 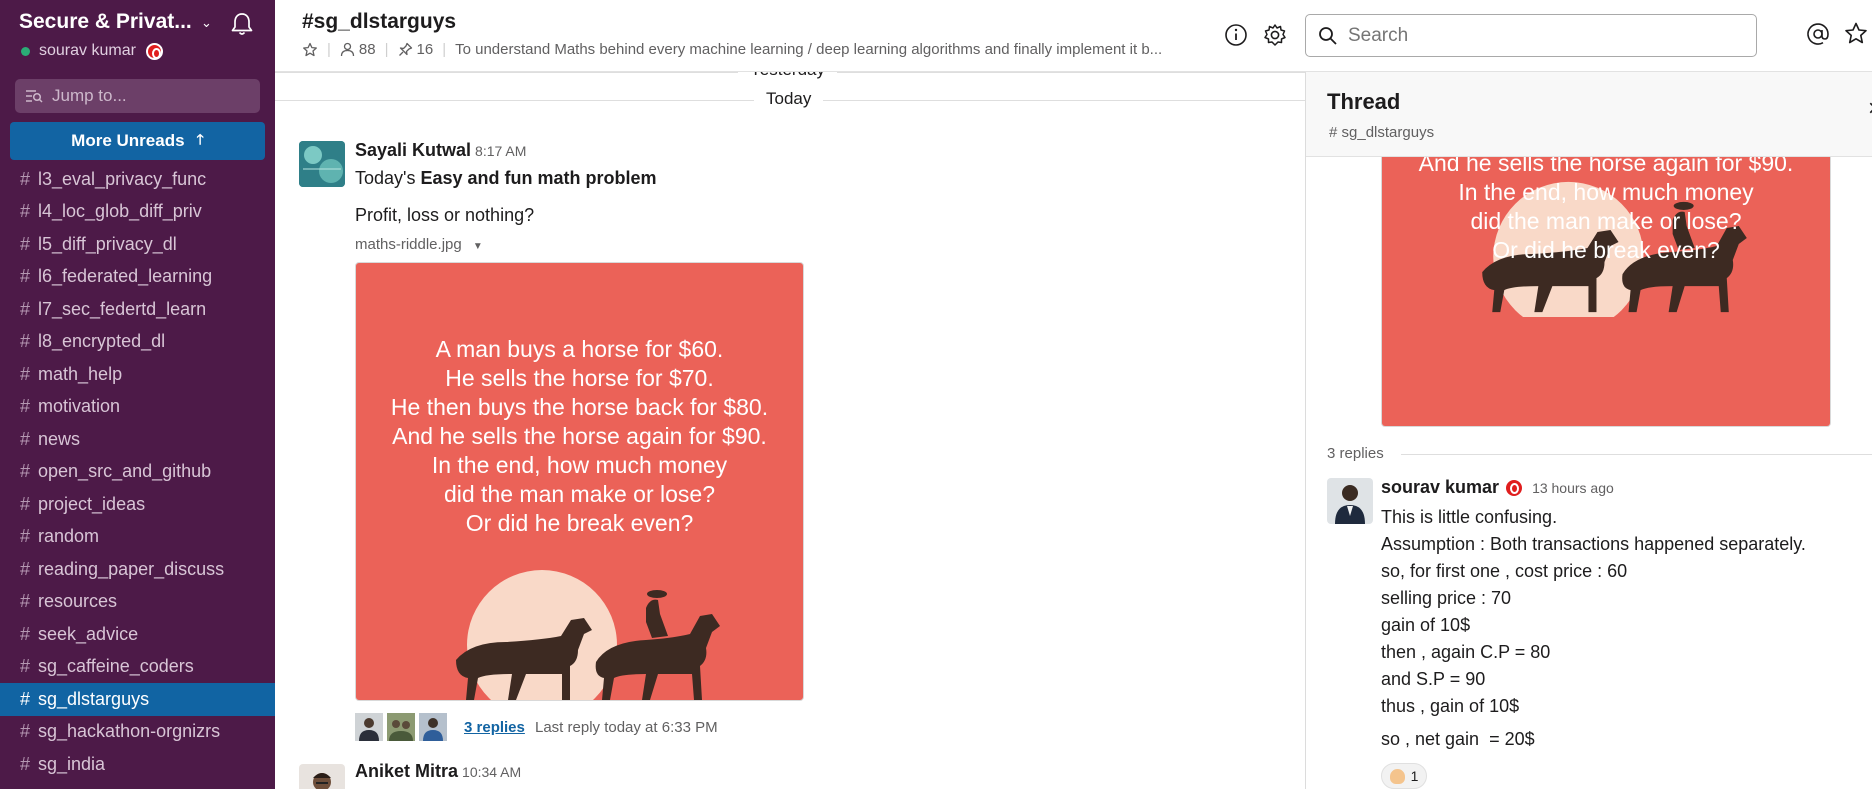 I want to click on starred-items-icon, so click(x=1856, y=34).